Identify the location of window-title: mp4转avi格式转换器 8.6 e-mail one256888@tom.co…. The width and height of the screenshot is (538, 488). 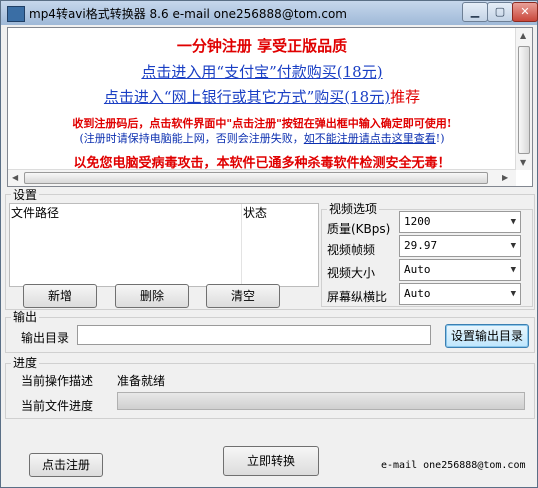
(188, 14).